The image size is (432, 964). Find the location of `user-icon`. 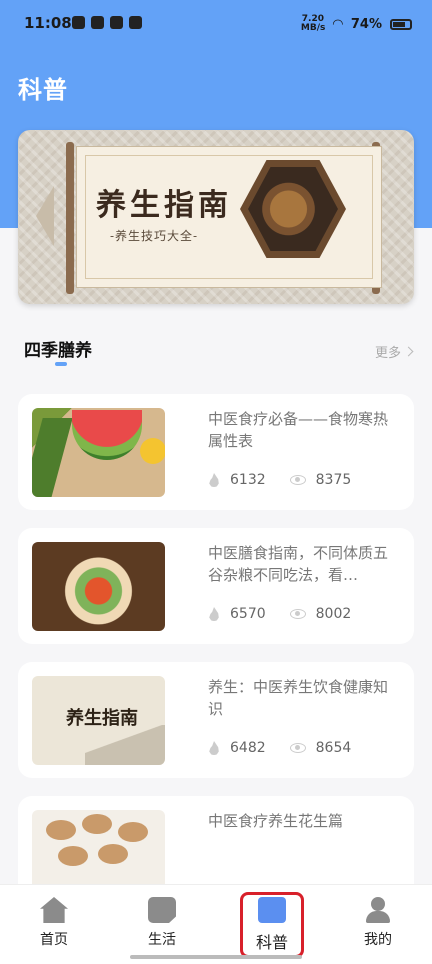

user-icon is located at coordinates (378, 910).